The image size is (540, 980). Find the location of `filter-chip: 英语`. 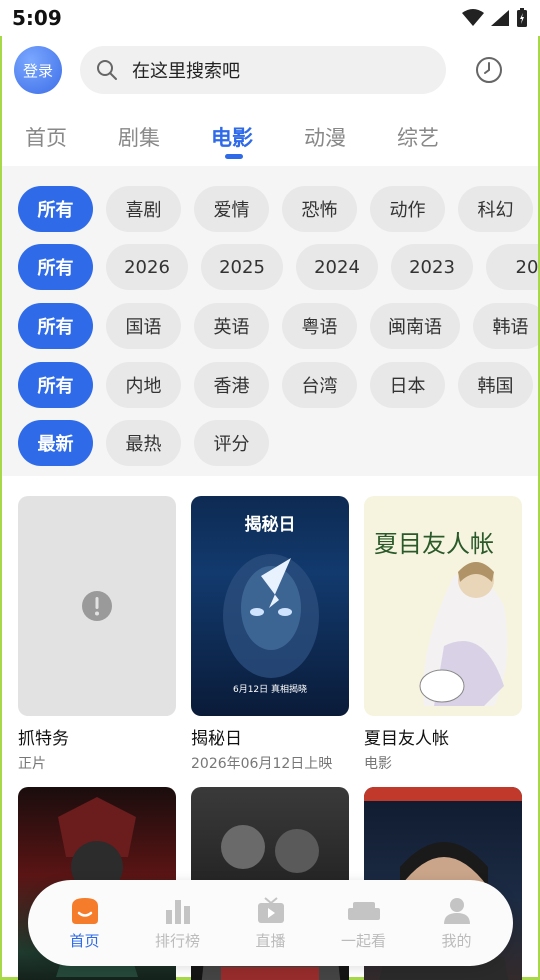

filter-chip: 英语 is located at coordinates (231, 326).